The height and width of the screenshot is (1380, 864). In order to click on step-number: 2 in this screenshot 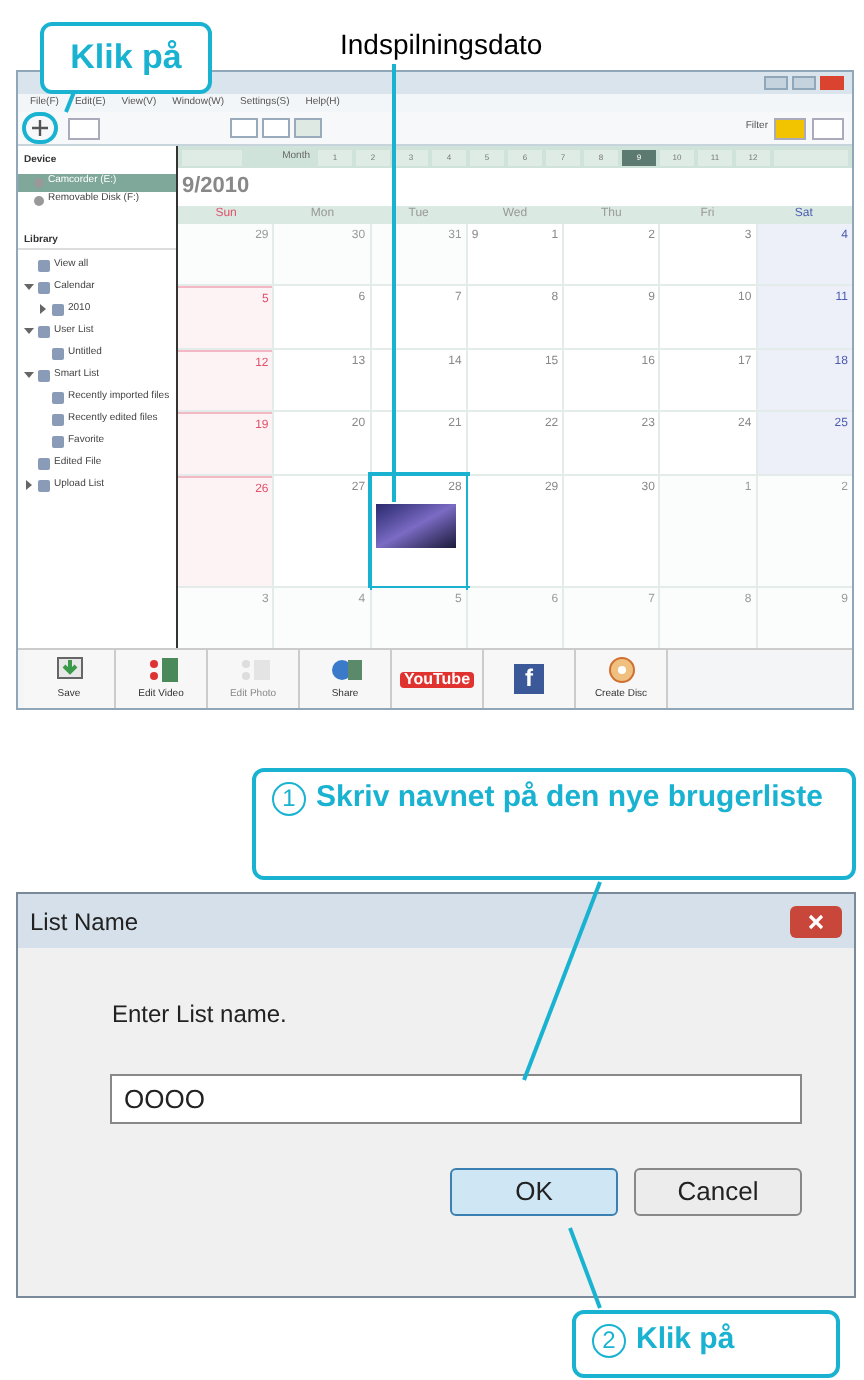, I will do `click(609, 1341)`.